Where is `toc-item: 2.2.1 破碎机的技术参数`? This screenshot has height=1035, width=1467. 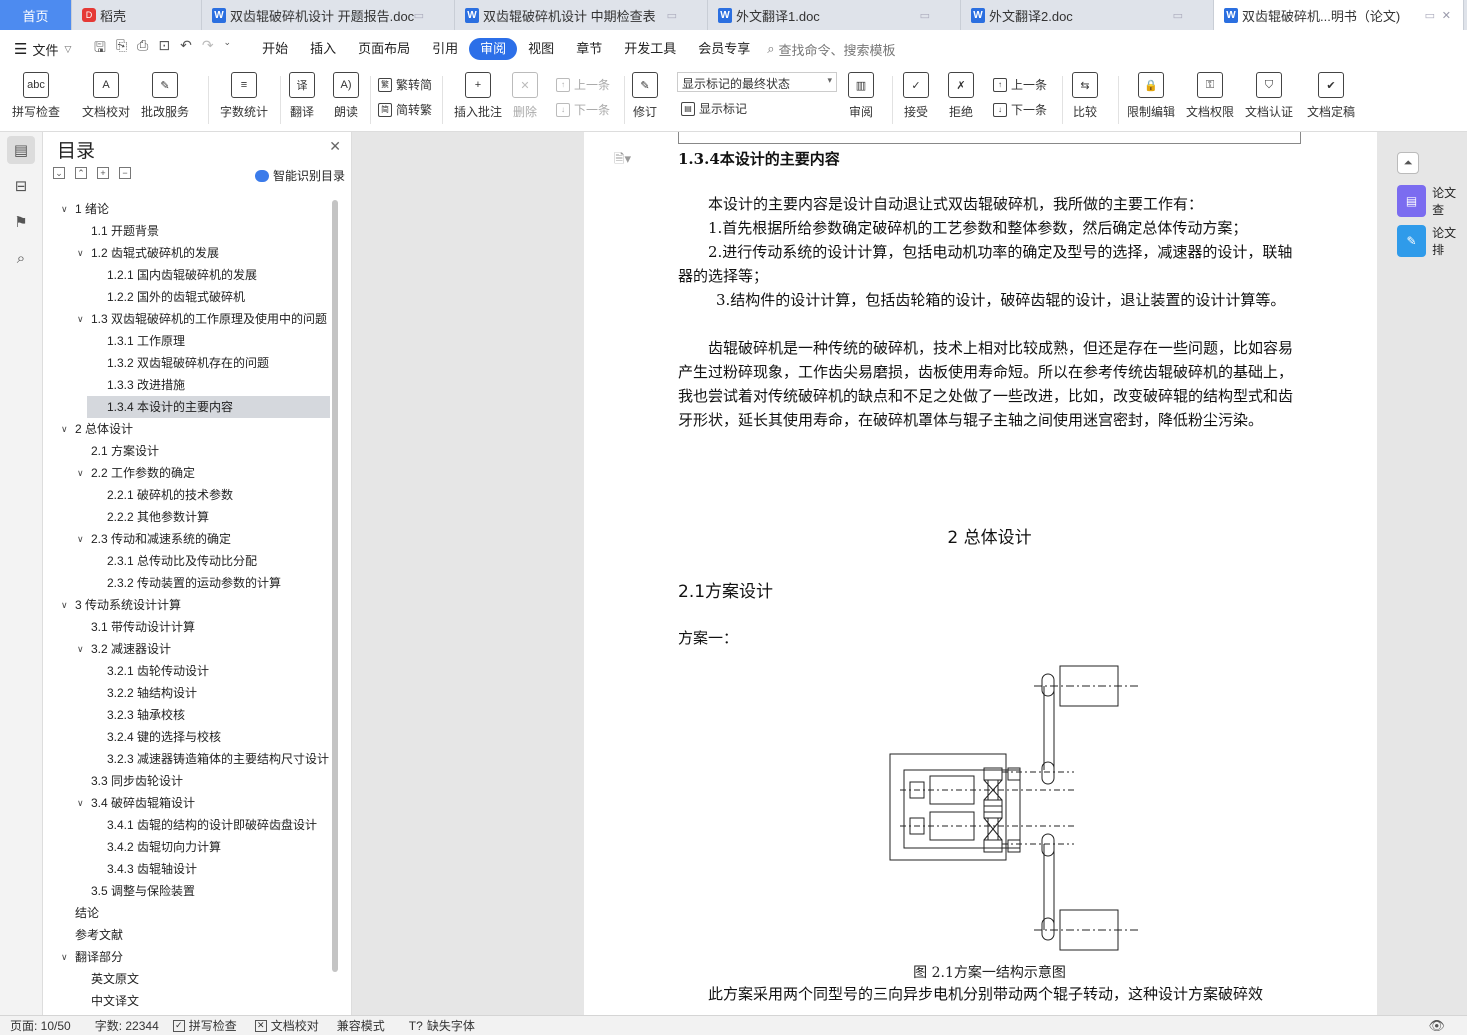
toc-item: 2.2.1 破碎机的技术参数 is located at coordinates (190, 495).